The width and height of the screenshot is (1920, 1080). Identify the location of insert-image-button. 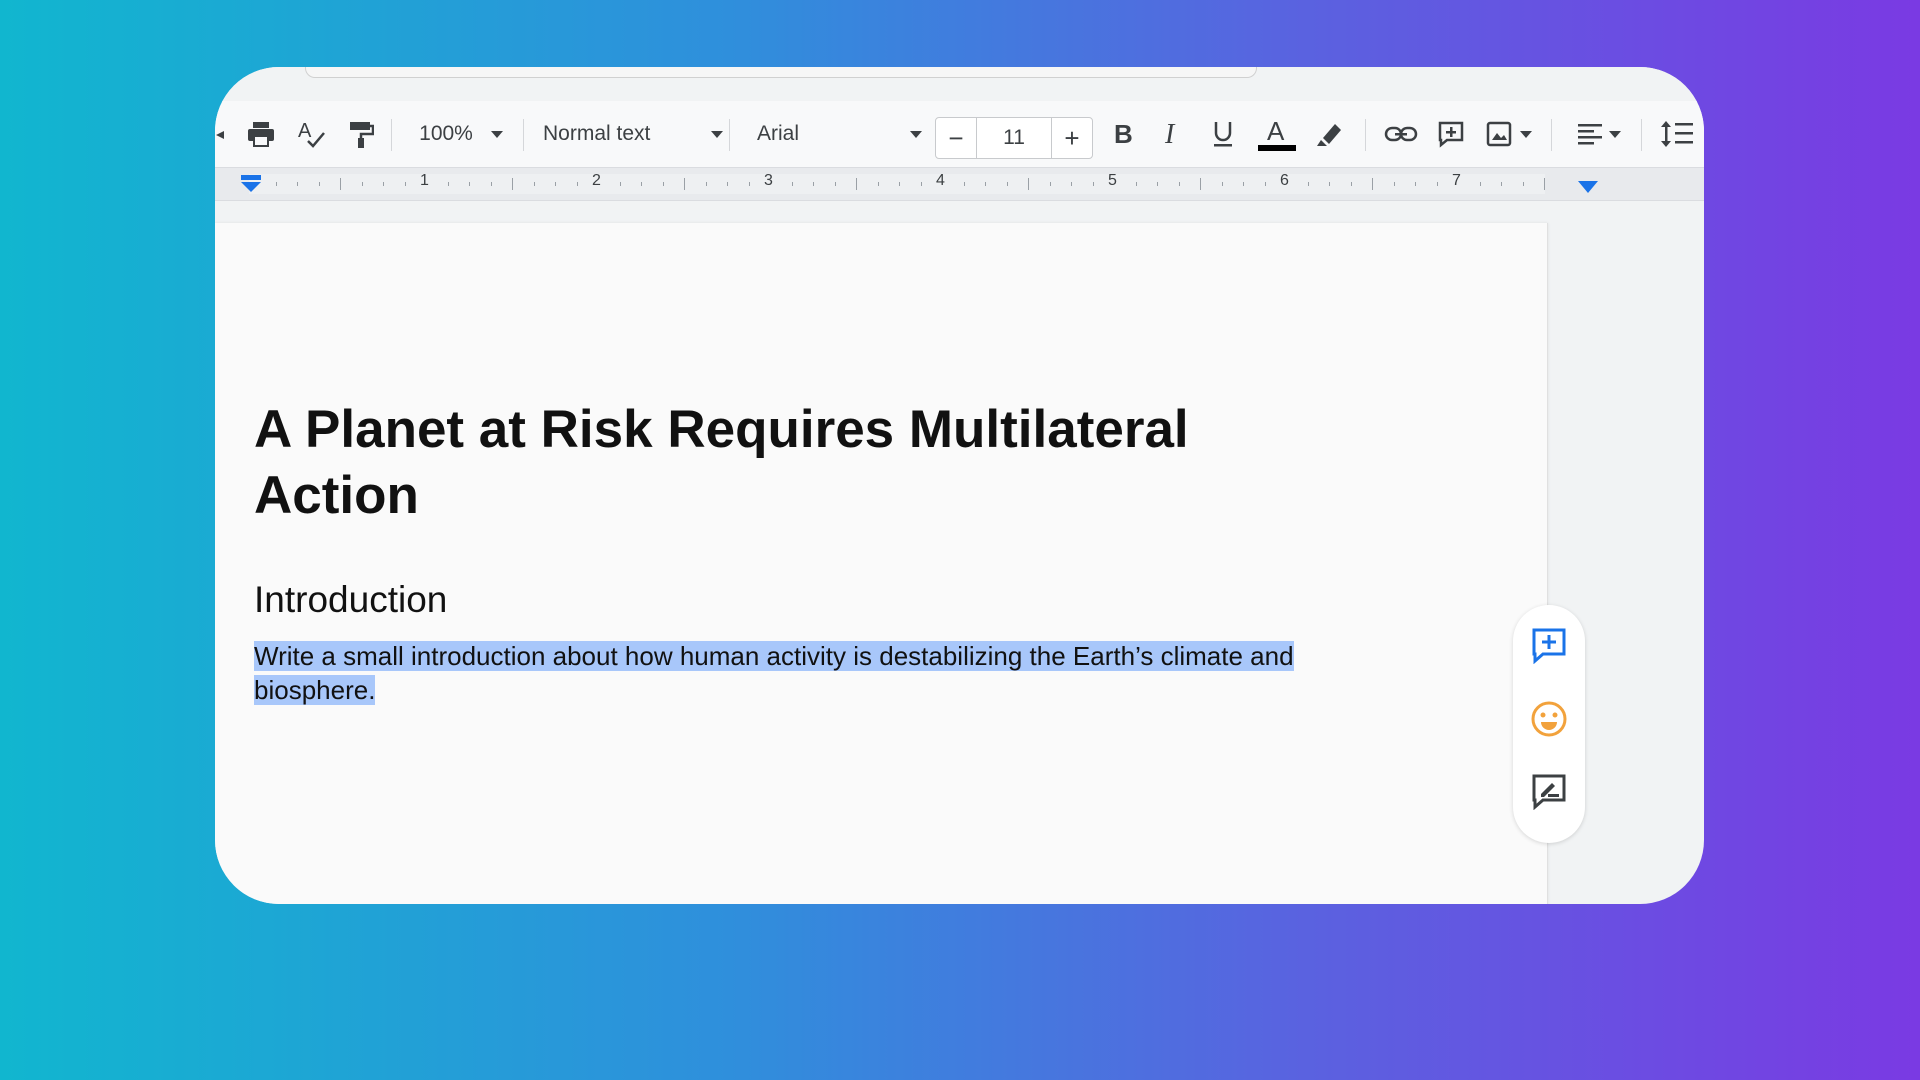
(1509, 134).